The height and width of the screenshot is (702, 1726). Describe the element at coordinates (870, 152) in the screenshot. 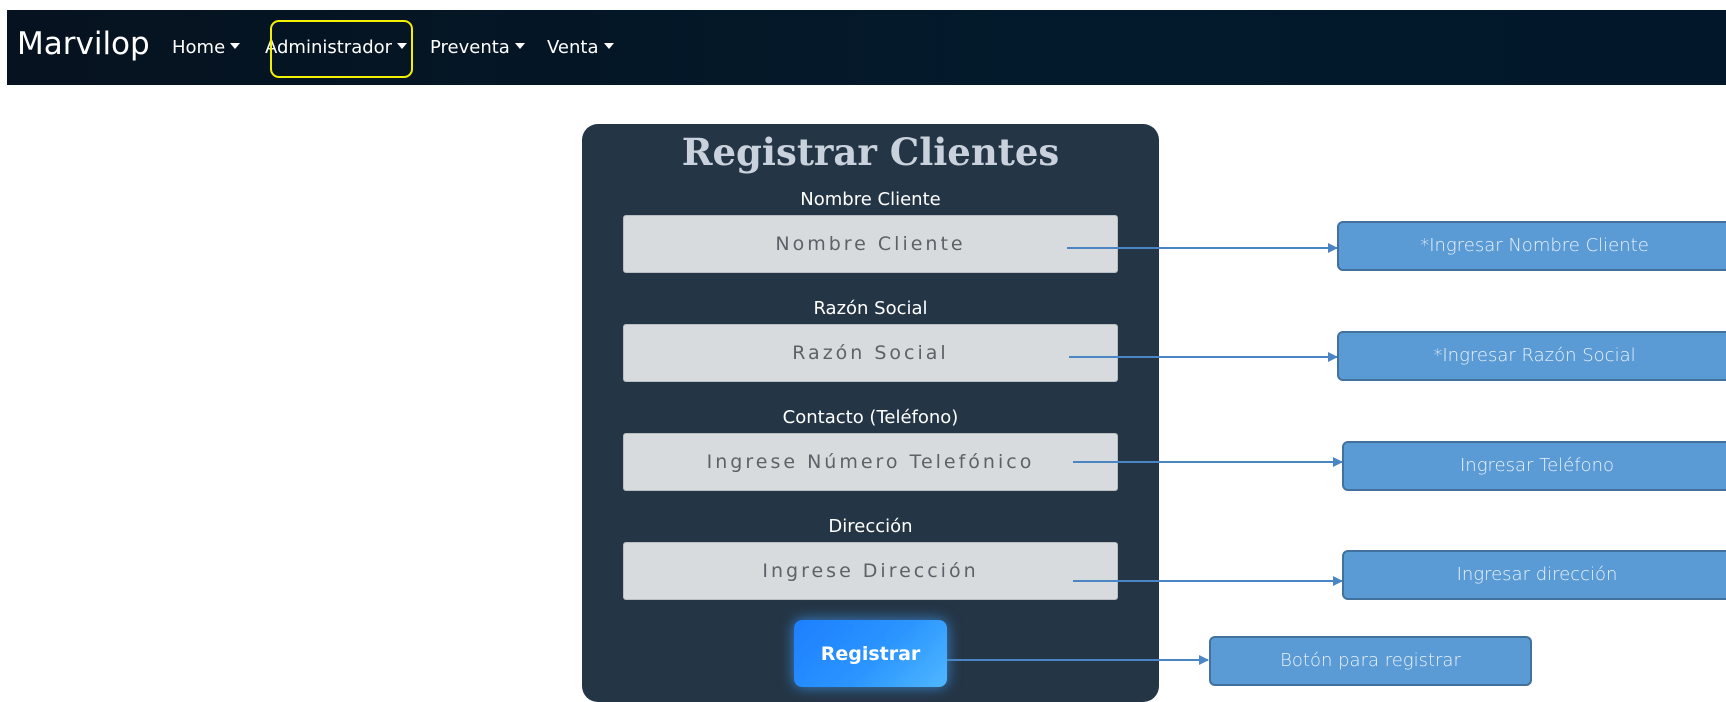

I see `form-title: Registrar Clientes` at that location.